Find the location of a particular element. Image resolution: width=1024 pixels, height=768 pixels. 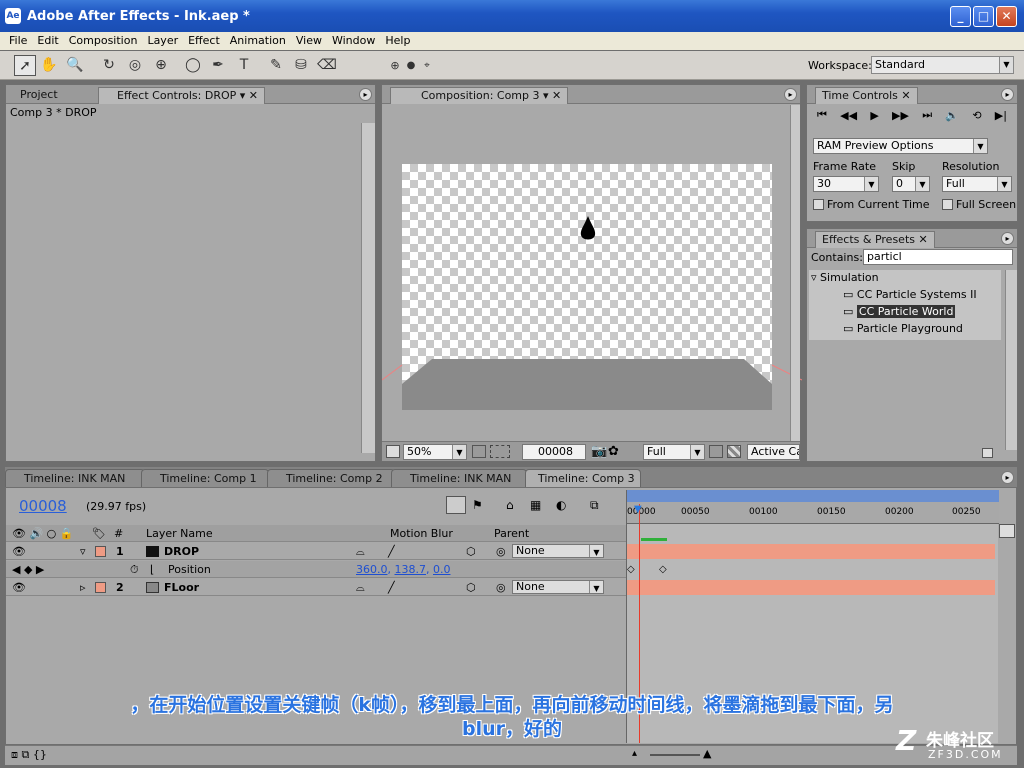

zoom-slider is located at coordinates (675, 755).